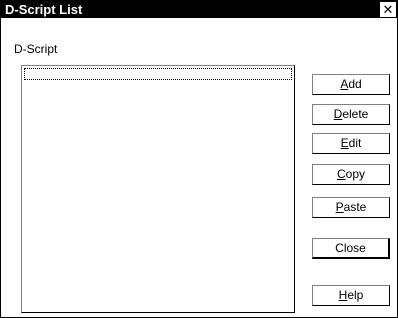  Describe the element at coordinates (199, 9) in the screenshot. I see `title-bar: D-Script List ✕` at that location.